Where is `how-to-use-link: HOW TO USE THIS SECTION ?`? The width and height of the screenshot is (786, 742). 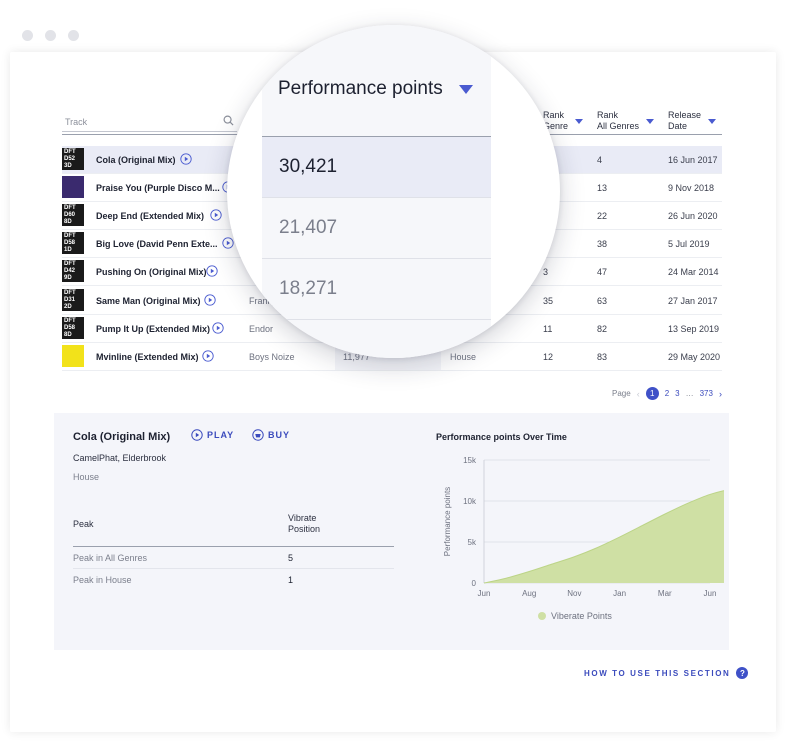 how-to-use-link: HOW TO USE THIS SECTION ? is located at coordinates (666, 673).